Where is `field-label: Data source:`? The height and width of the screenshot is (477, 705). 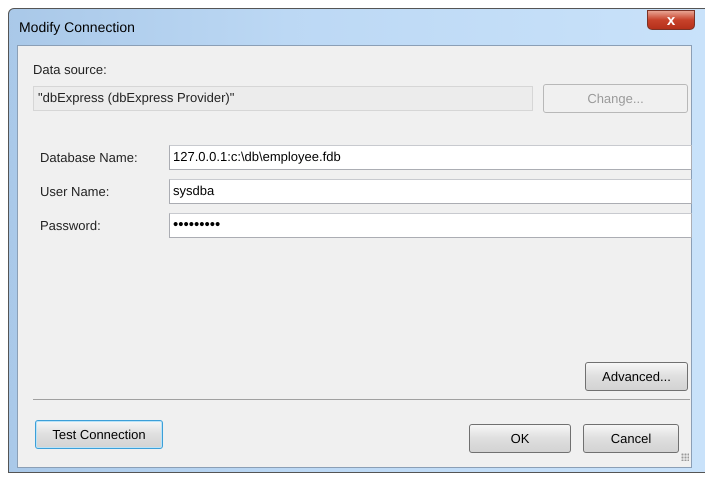 field-label: Data source: is located at coordinates (70, 69).